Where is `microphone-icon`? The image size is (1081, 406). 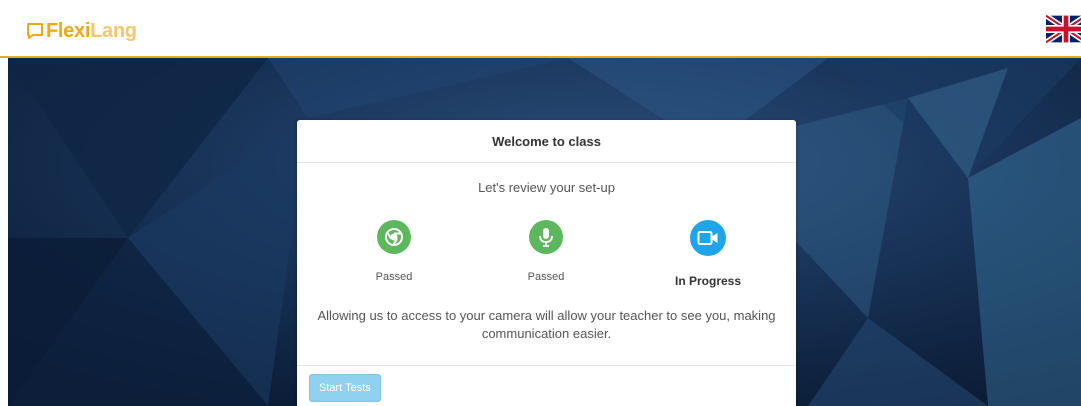 microphone-icon is located at coordinates (546, 237).